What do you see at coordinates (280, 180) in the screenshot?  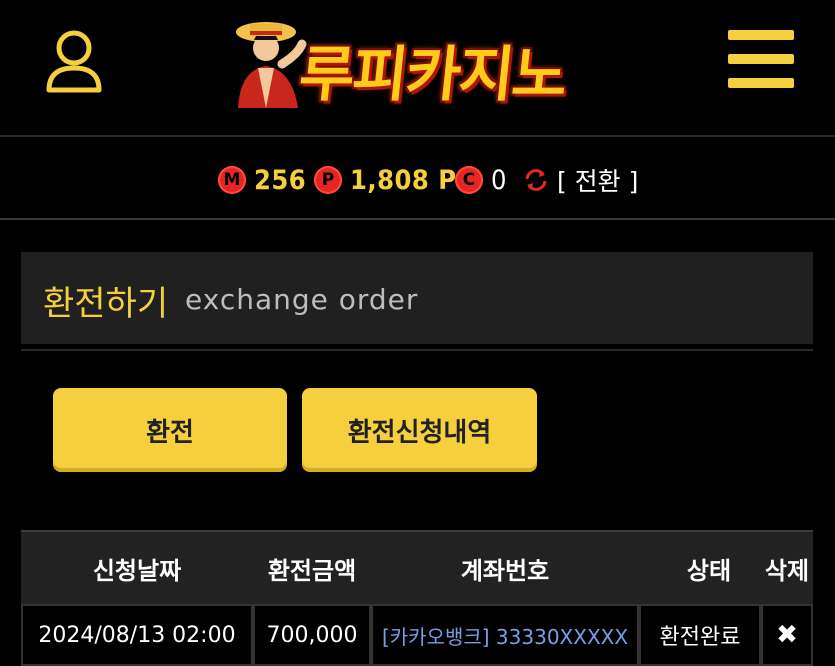 I see `money-value: 256` at bounding box center [280, 180].